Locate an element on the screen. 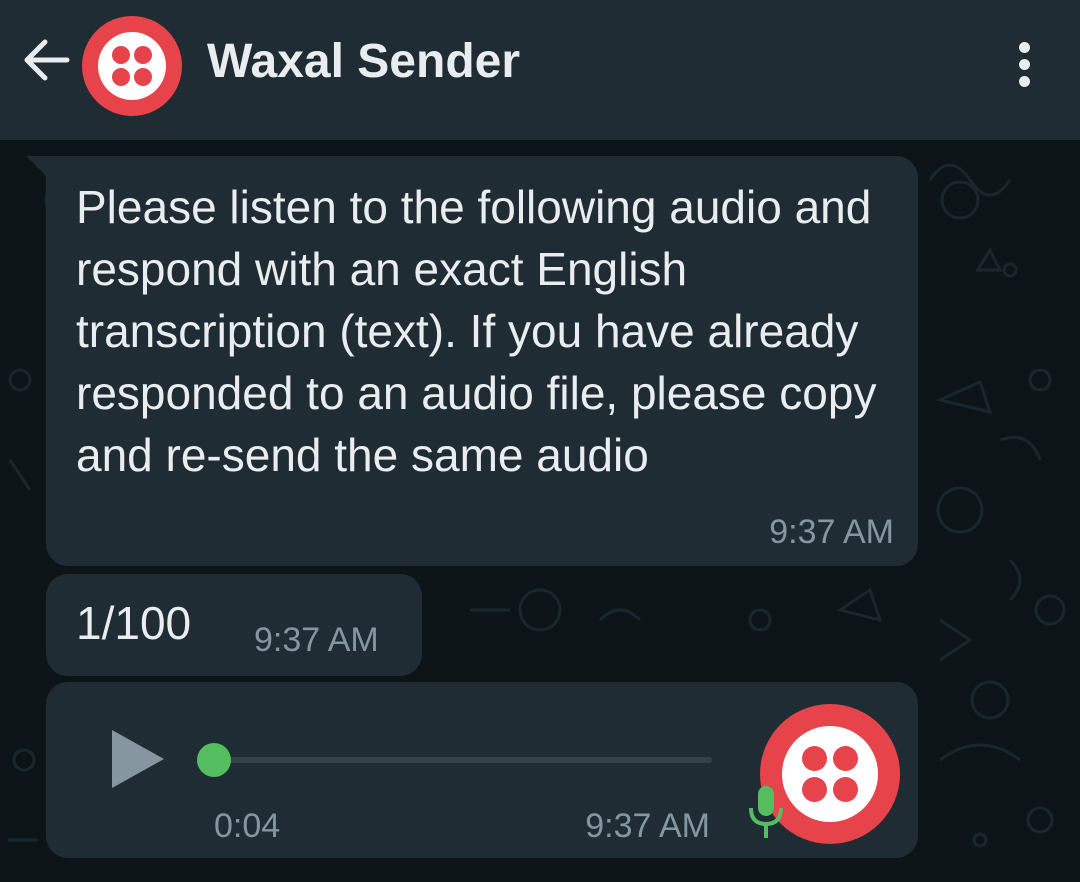 The width and height of the screenshot is (1080, 882). message-bubble: 1/100 9:37 AM is located at coordinates (234, 625).